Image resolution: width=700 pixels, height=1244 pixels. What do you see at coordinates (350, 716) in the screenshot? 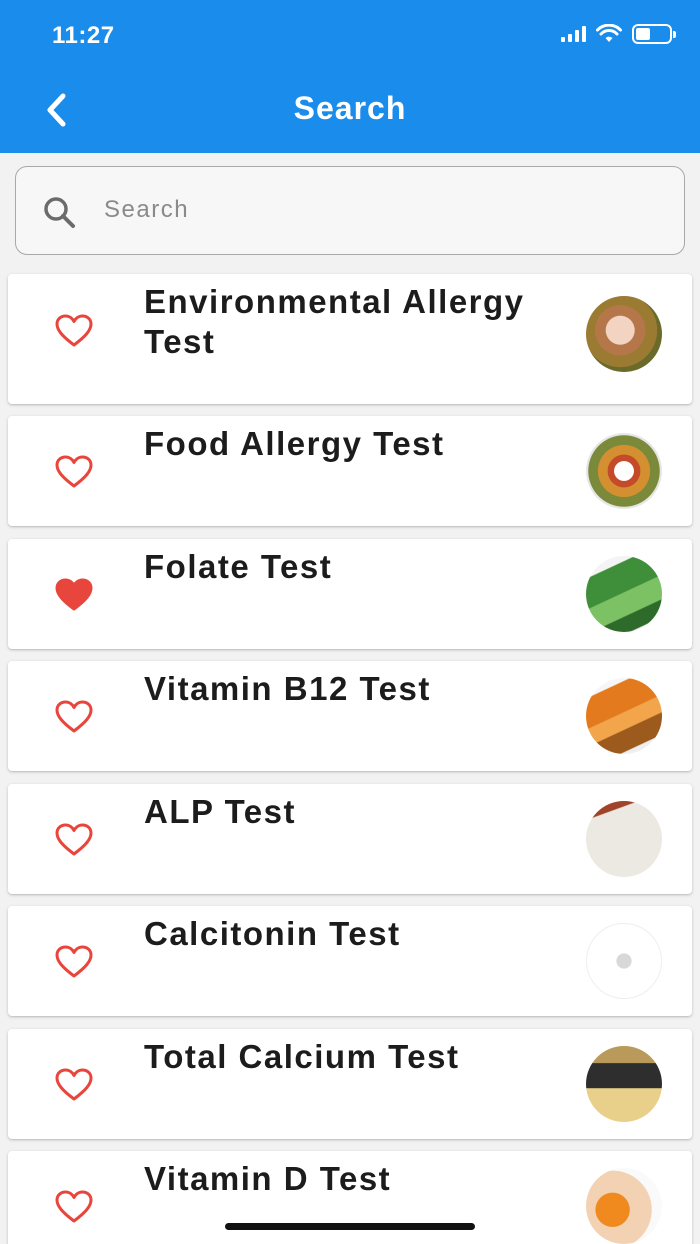
I see `list-item: Vitamin B12 Test` at bounding box center [350, 716].